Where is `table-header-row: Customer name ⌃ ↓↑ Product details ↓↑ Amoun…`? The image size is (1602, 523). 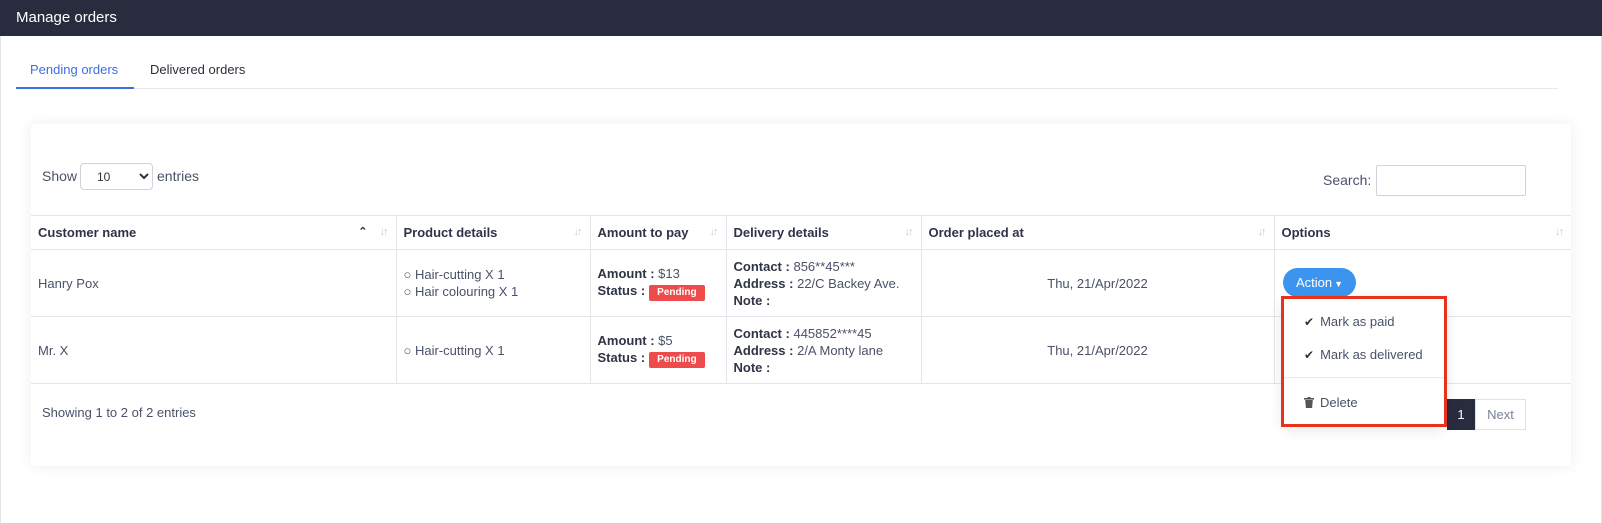
table-header-row: Customer name ⌃ ↓↑ Product details ↓↑ Amoun… is located at coordinates (801, 232).